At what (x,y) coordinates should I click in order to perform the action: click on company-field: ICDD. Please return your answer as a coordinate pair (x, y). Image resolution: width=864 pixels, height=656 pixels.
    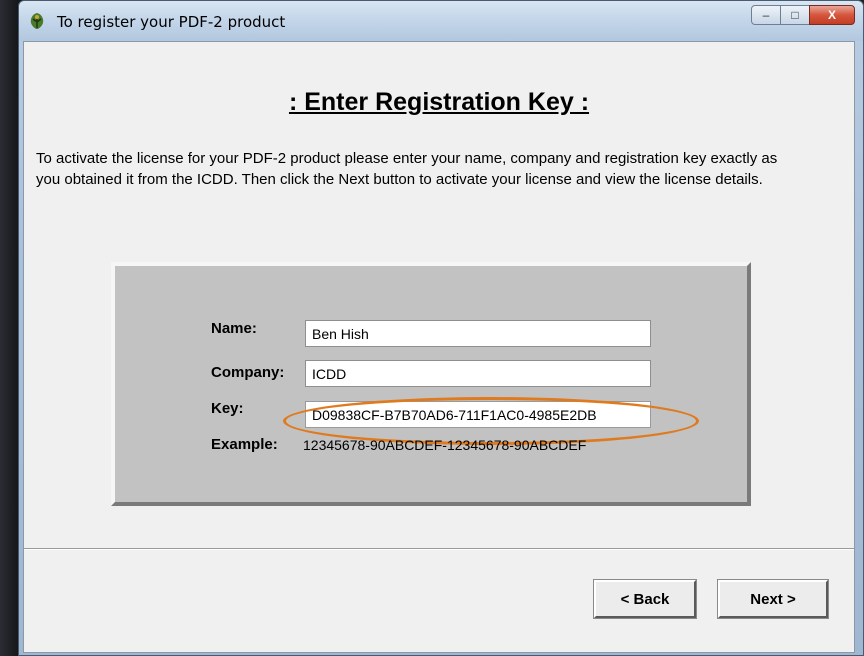
    Looking at the image, I should click on (478, 373).